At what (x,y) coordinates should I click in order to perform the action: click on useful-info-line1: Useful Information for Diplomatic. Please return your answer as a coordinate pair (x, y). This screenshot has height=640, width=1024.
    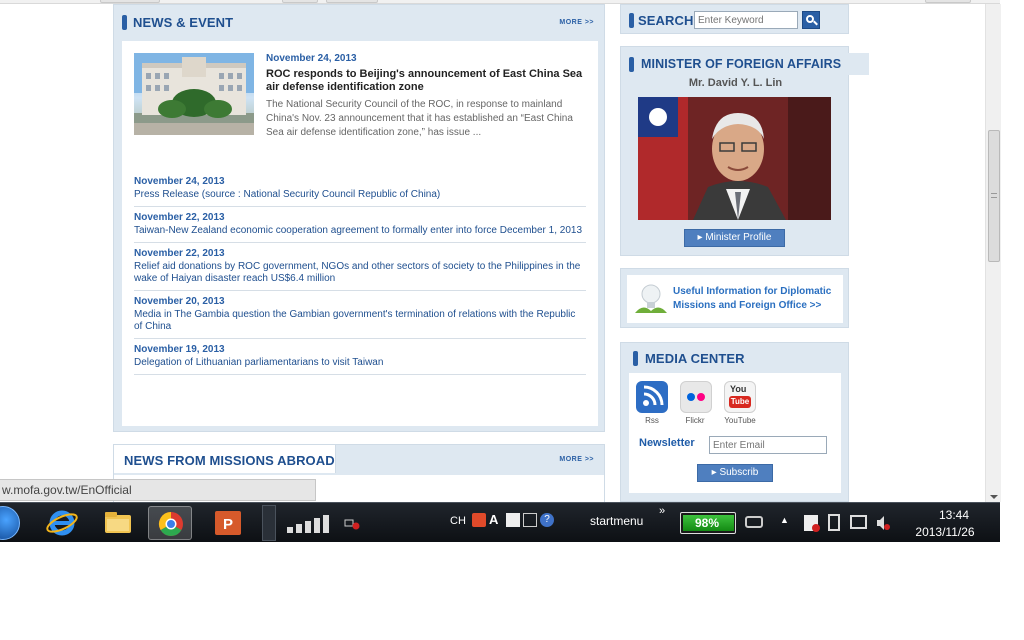
    Looking at the image, I should click on (752, 291).